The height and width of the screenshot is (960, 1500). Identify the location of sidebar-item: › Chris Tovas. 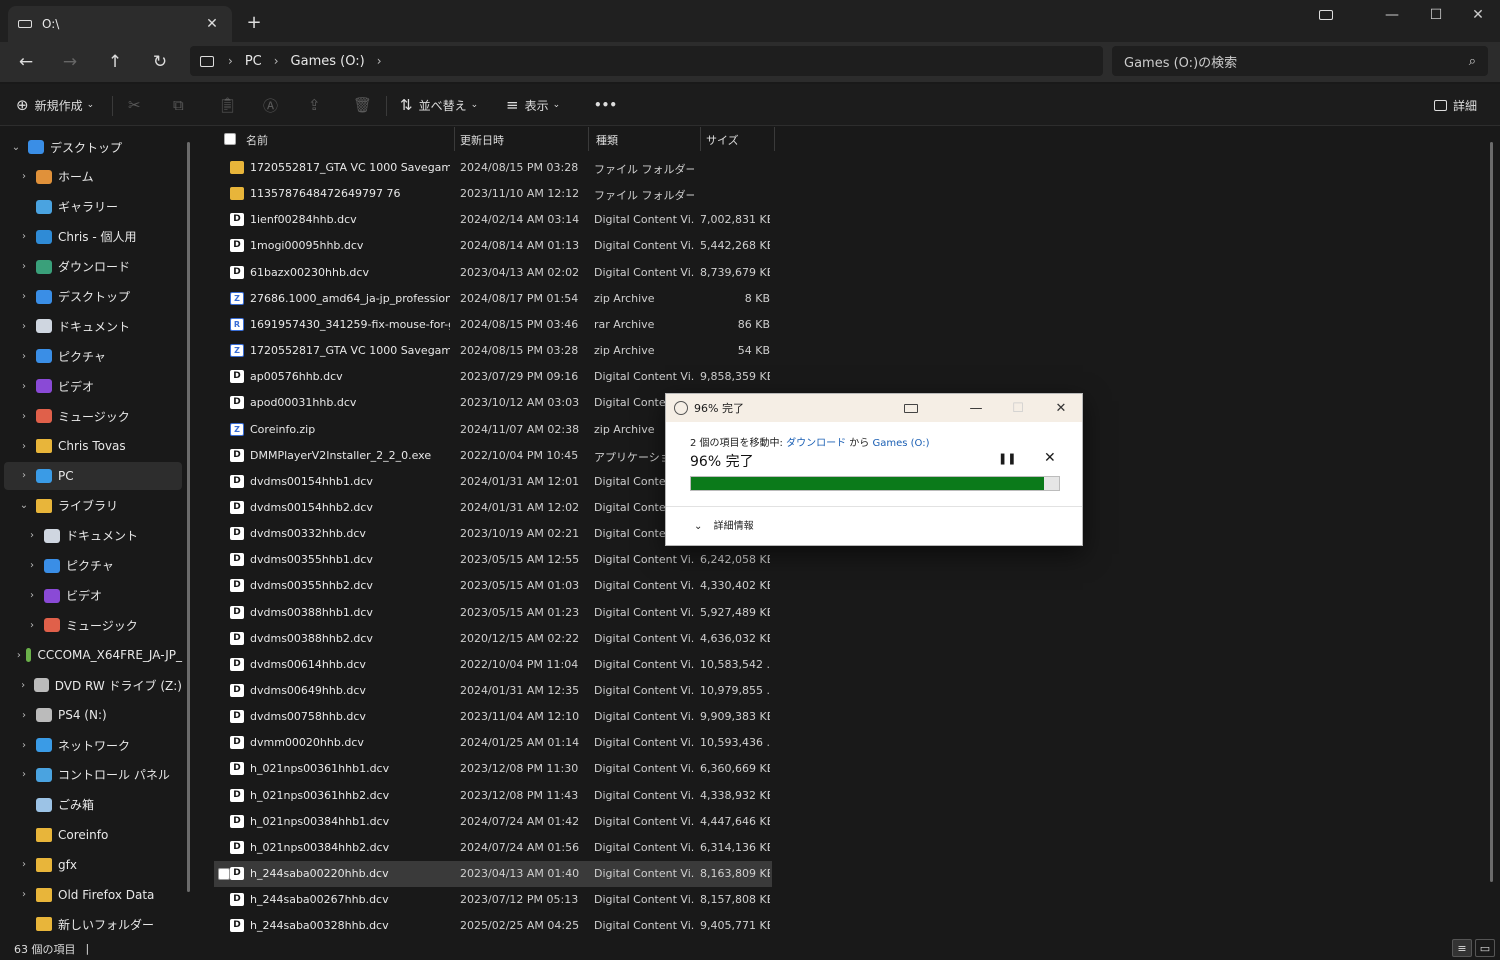
(93, 446).